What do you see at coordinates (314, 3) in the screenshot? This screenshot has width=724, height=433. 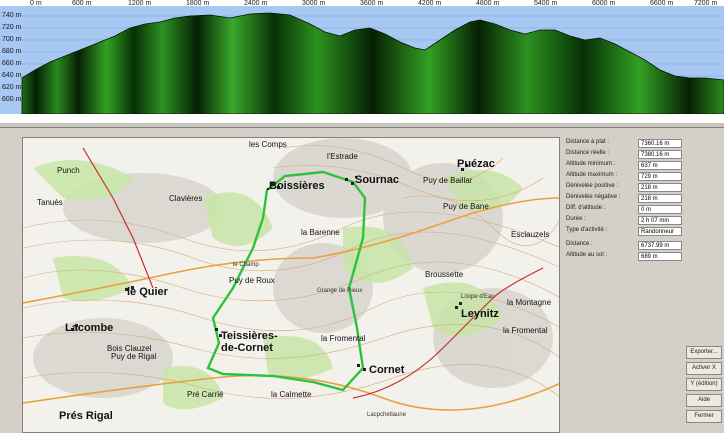 I see `x-axis-label: 3000 m` at bounding box center [314, 3].